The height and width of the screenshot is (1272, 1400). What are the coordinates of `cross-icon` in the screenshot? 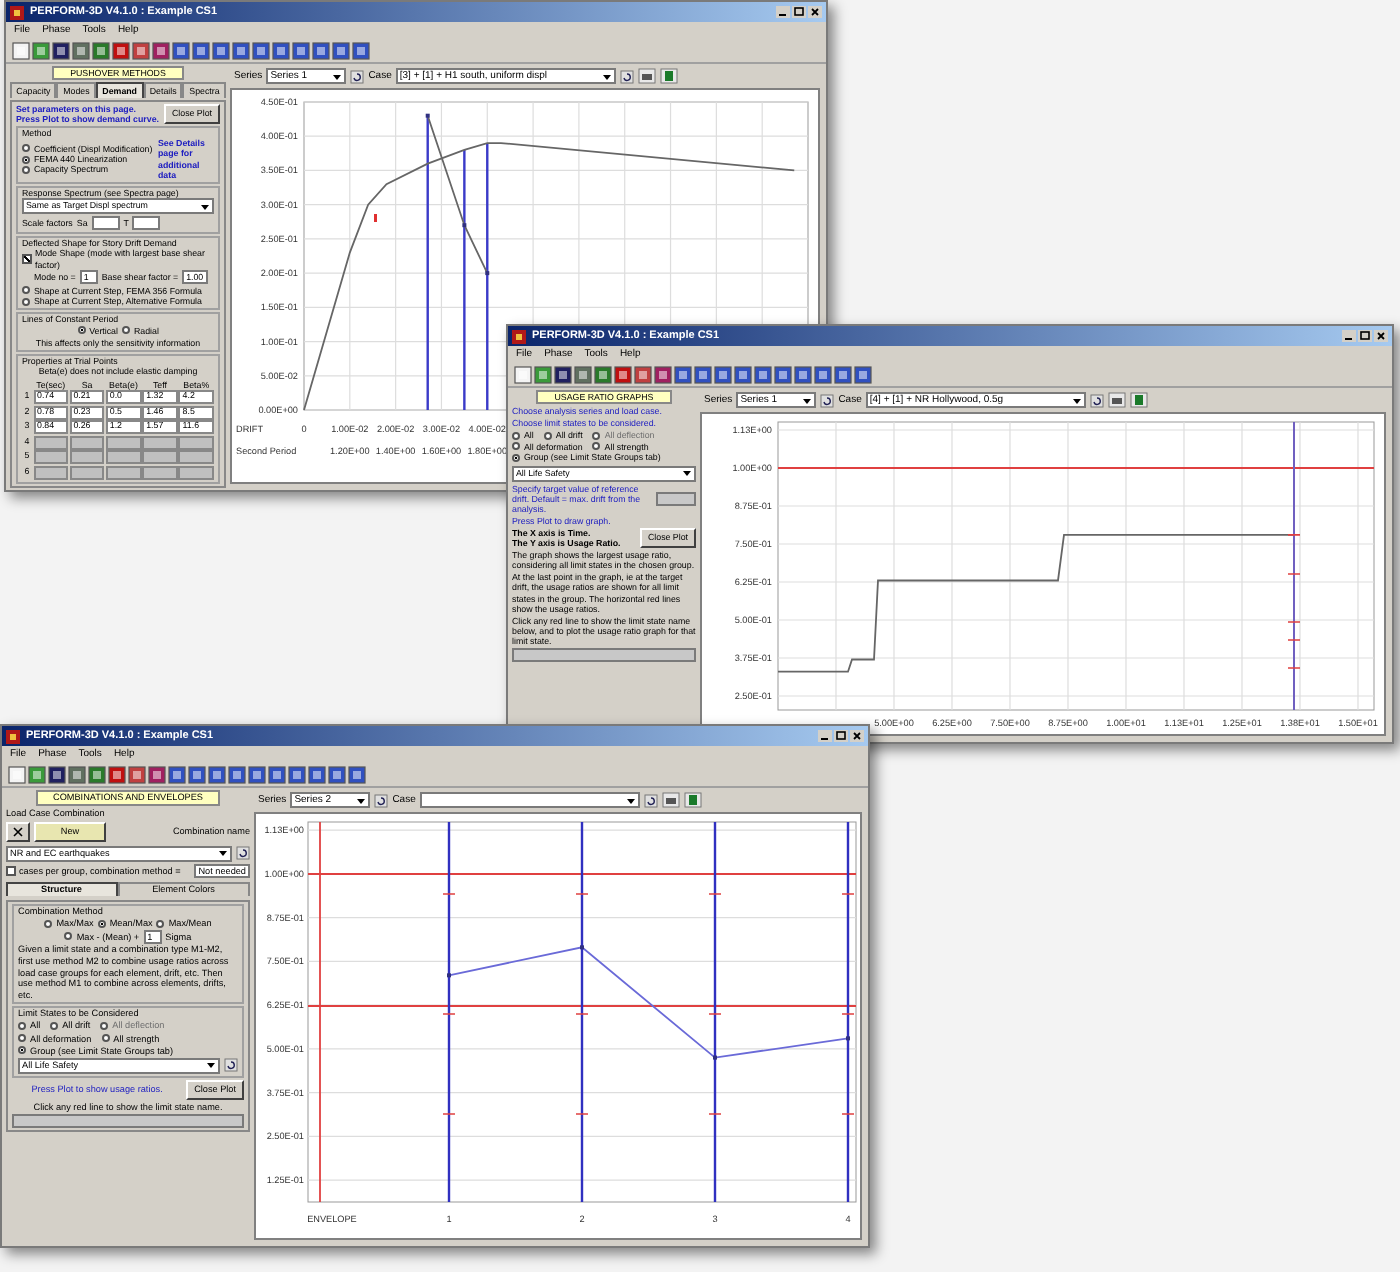 It's located at (18, 832).